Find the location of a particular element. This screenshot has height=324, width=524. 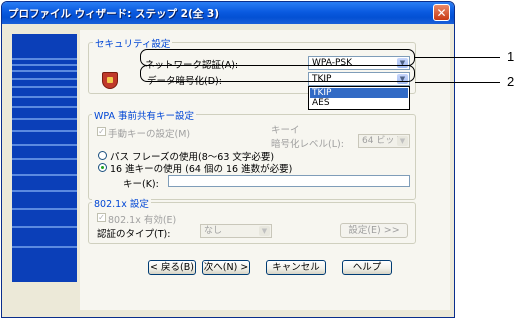

help-button: ヘルプ is located at coordinates (367, 267).